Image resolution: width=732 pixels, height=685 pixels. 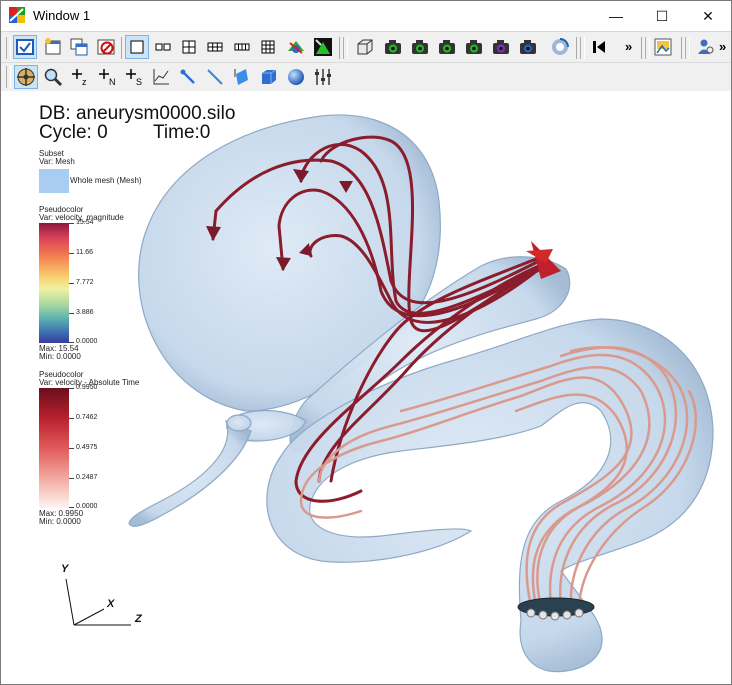 What do you see at coordinates (85, 222) in the screenshot?
I see `velocity-tick-label: 15.54` at bounding box center [85, 222].